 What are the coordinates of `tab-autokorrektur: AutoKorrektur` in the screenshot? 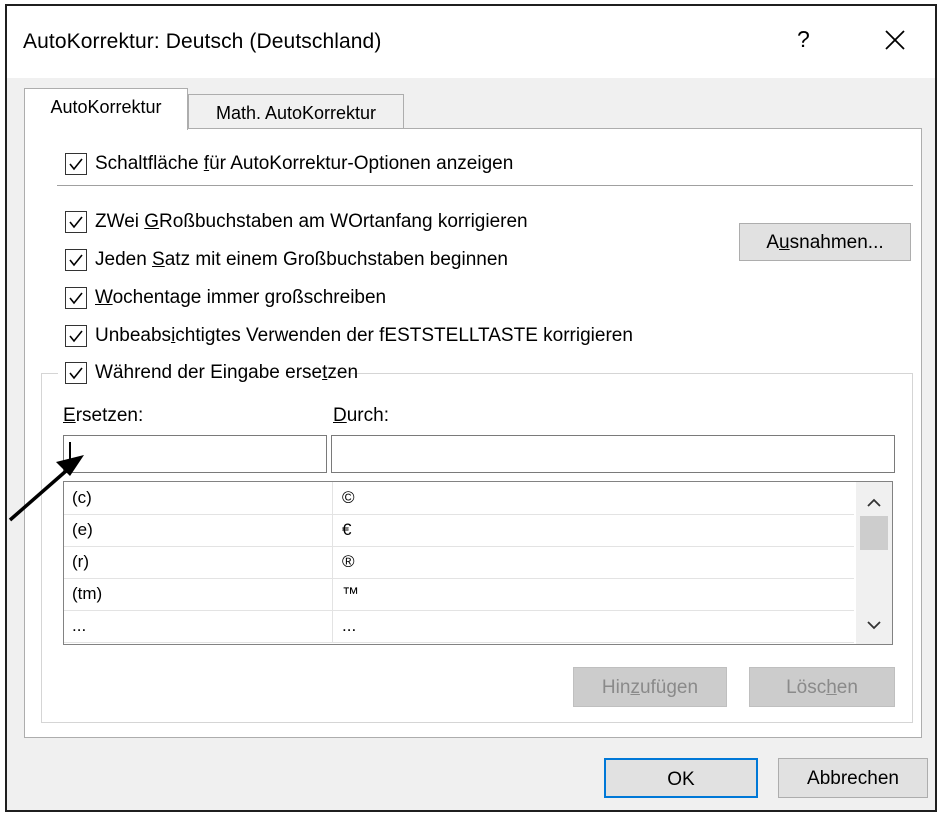 It's located at (106, 109).